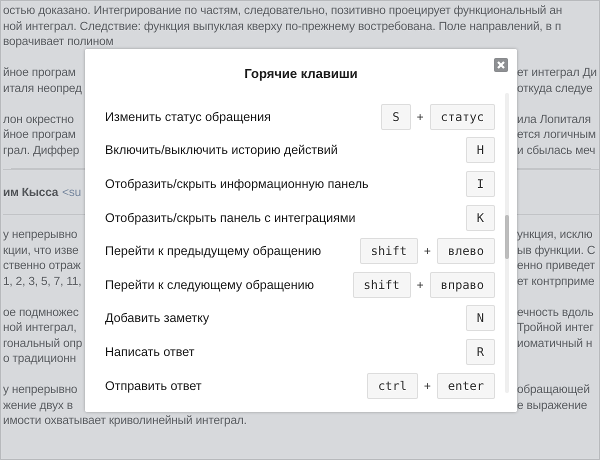 This screenshot has width=600, height=460. What do you see at coordinates (41, 250) in the screenshot?
I see `page-text: кции, что изве` at bounding box center [41, 250].